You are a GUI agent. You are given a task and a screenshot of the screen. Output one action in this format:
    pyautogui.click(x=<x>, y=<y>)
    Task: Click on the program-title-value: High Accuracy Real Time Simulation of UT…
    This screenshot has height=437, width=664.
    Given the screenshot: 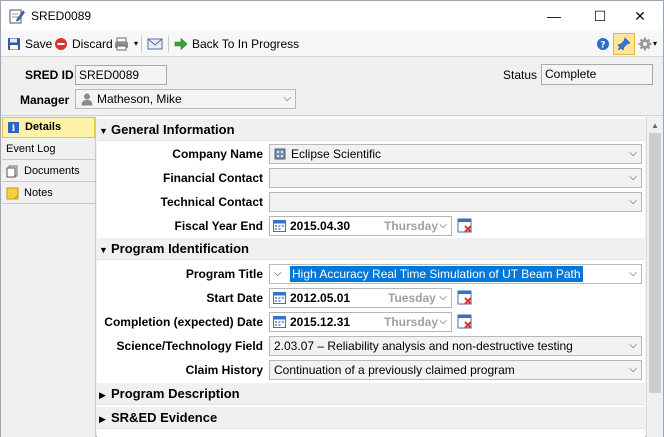 What is the action you would take?
    pyautogui.click(x=436, y=274)
    